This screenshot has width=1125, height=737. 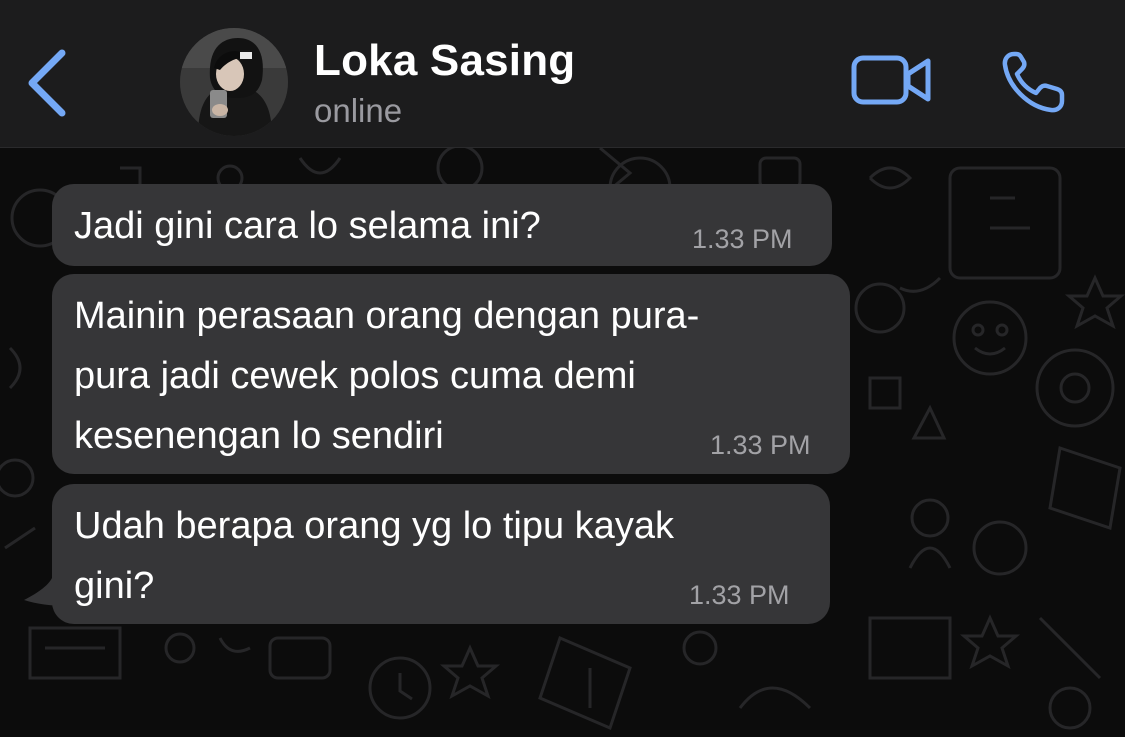 I want to click on message-line: pura jadi cewek polos cuma demi, so click(x=355, y=376).